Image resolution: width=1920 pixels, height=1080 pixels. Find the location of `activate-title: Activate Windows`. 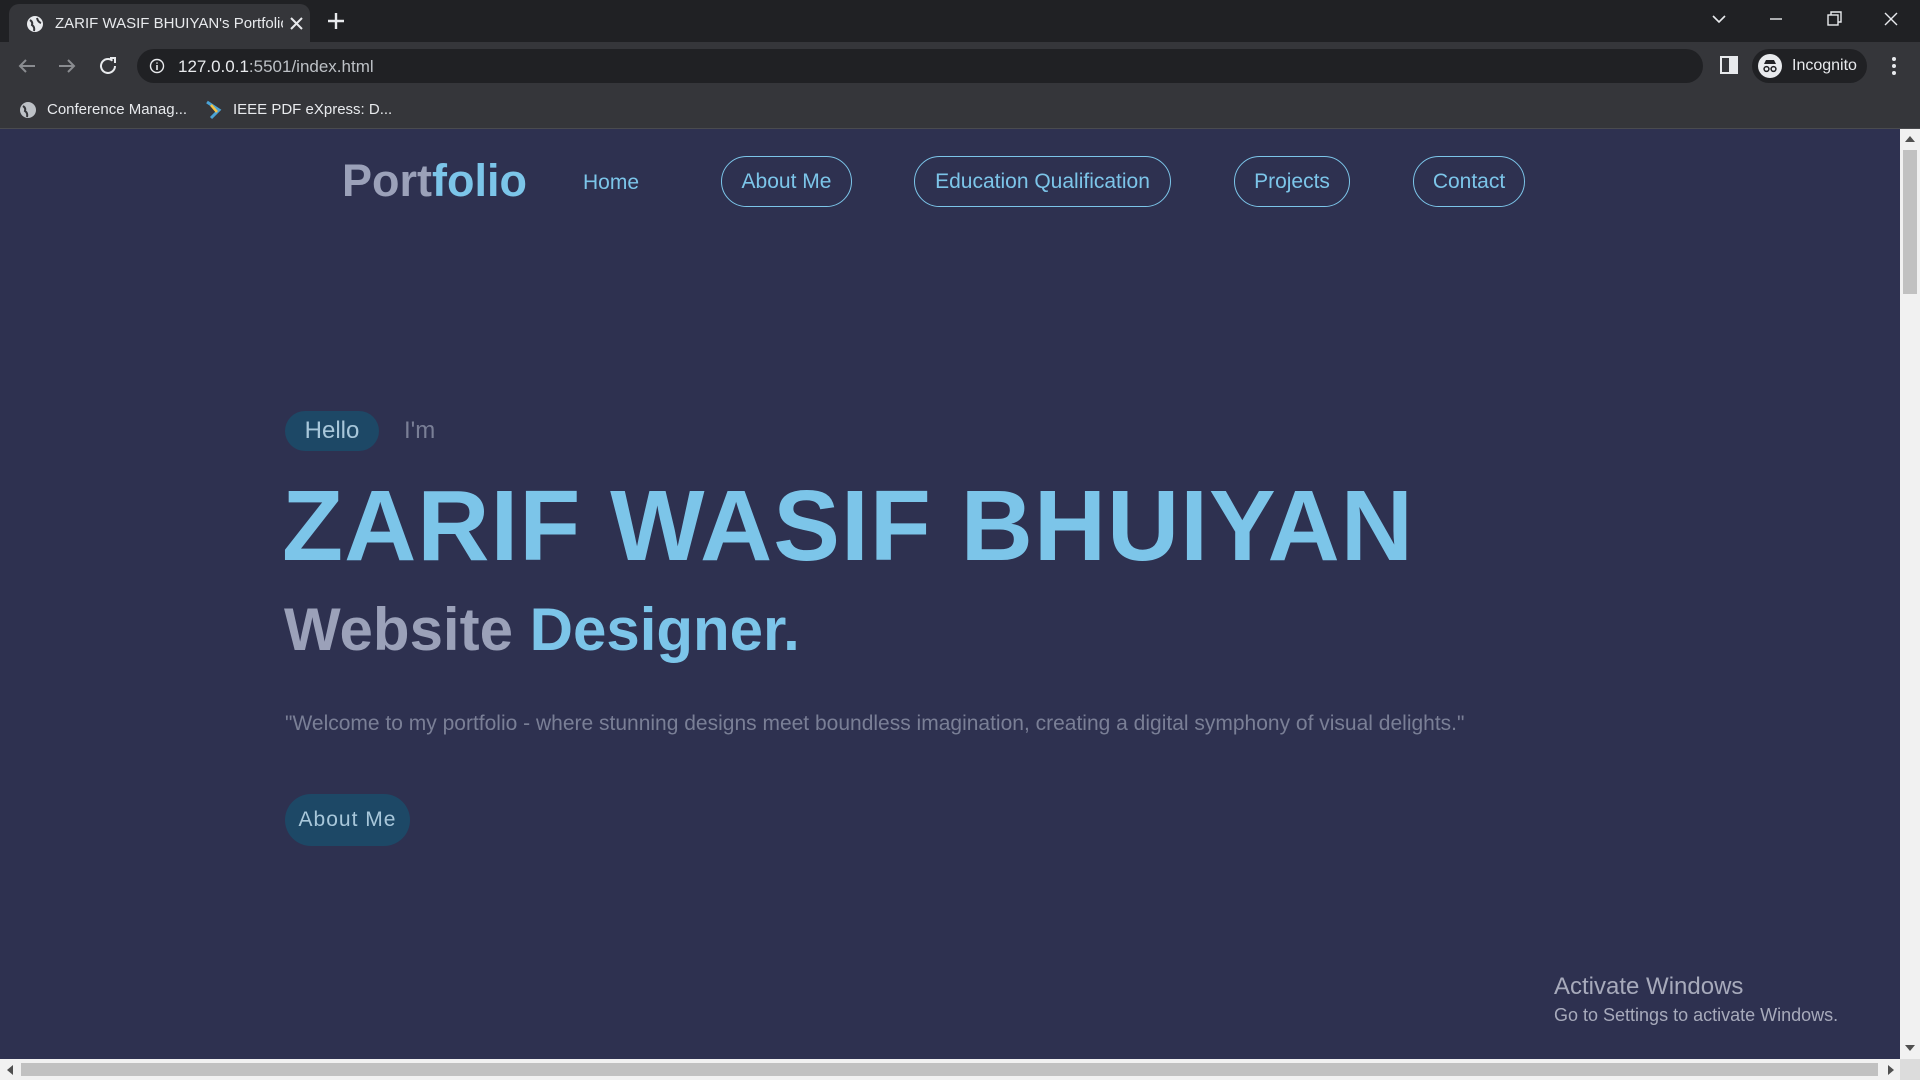

activate-title: Activate Windows is located at coordinates (1649, 986).